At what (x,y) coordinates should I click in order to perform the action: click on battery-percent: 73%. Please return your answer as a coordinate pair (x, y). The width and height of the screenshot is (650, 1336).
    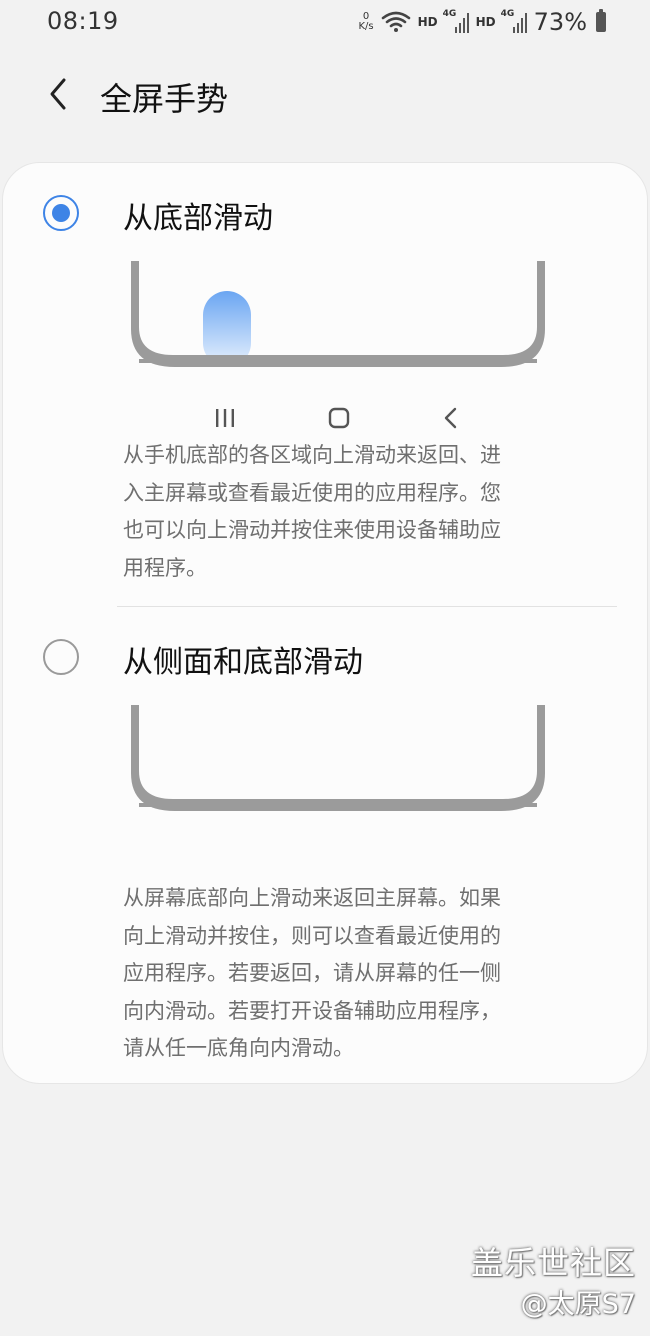
    Looking at the image, I should click on (560, 22).